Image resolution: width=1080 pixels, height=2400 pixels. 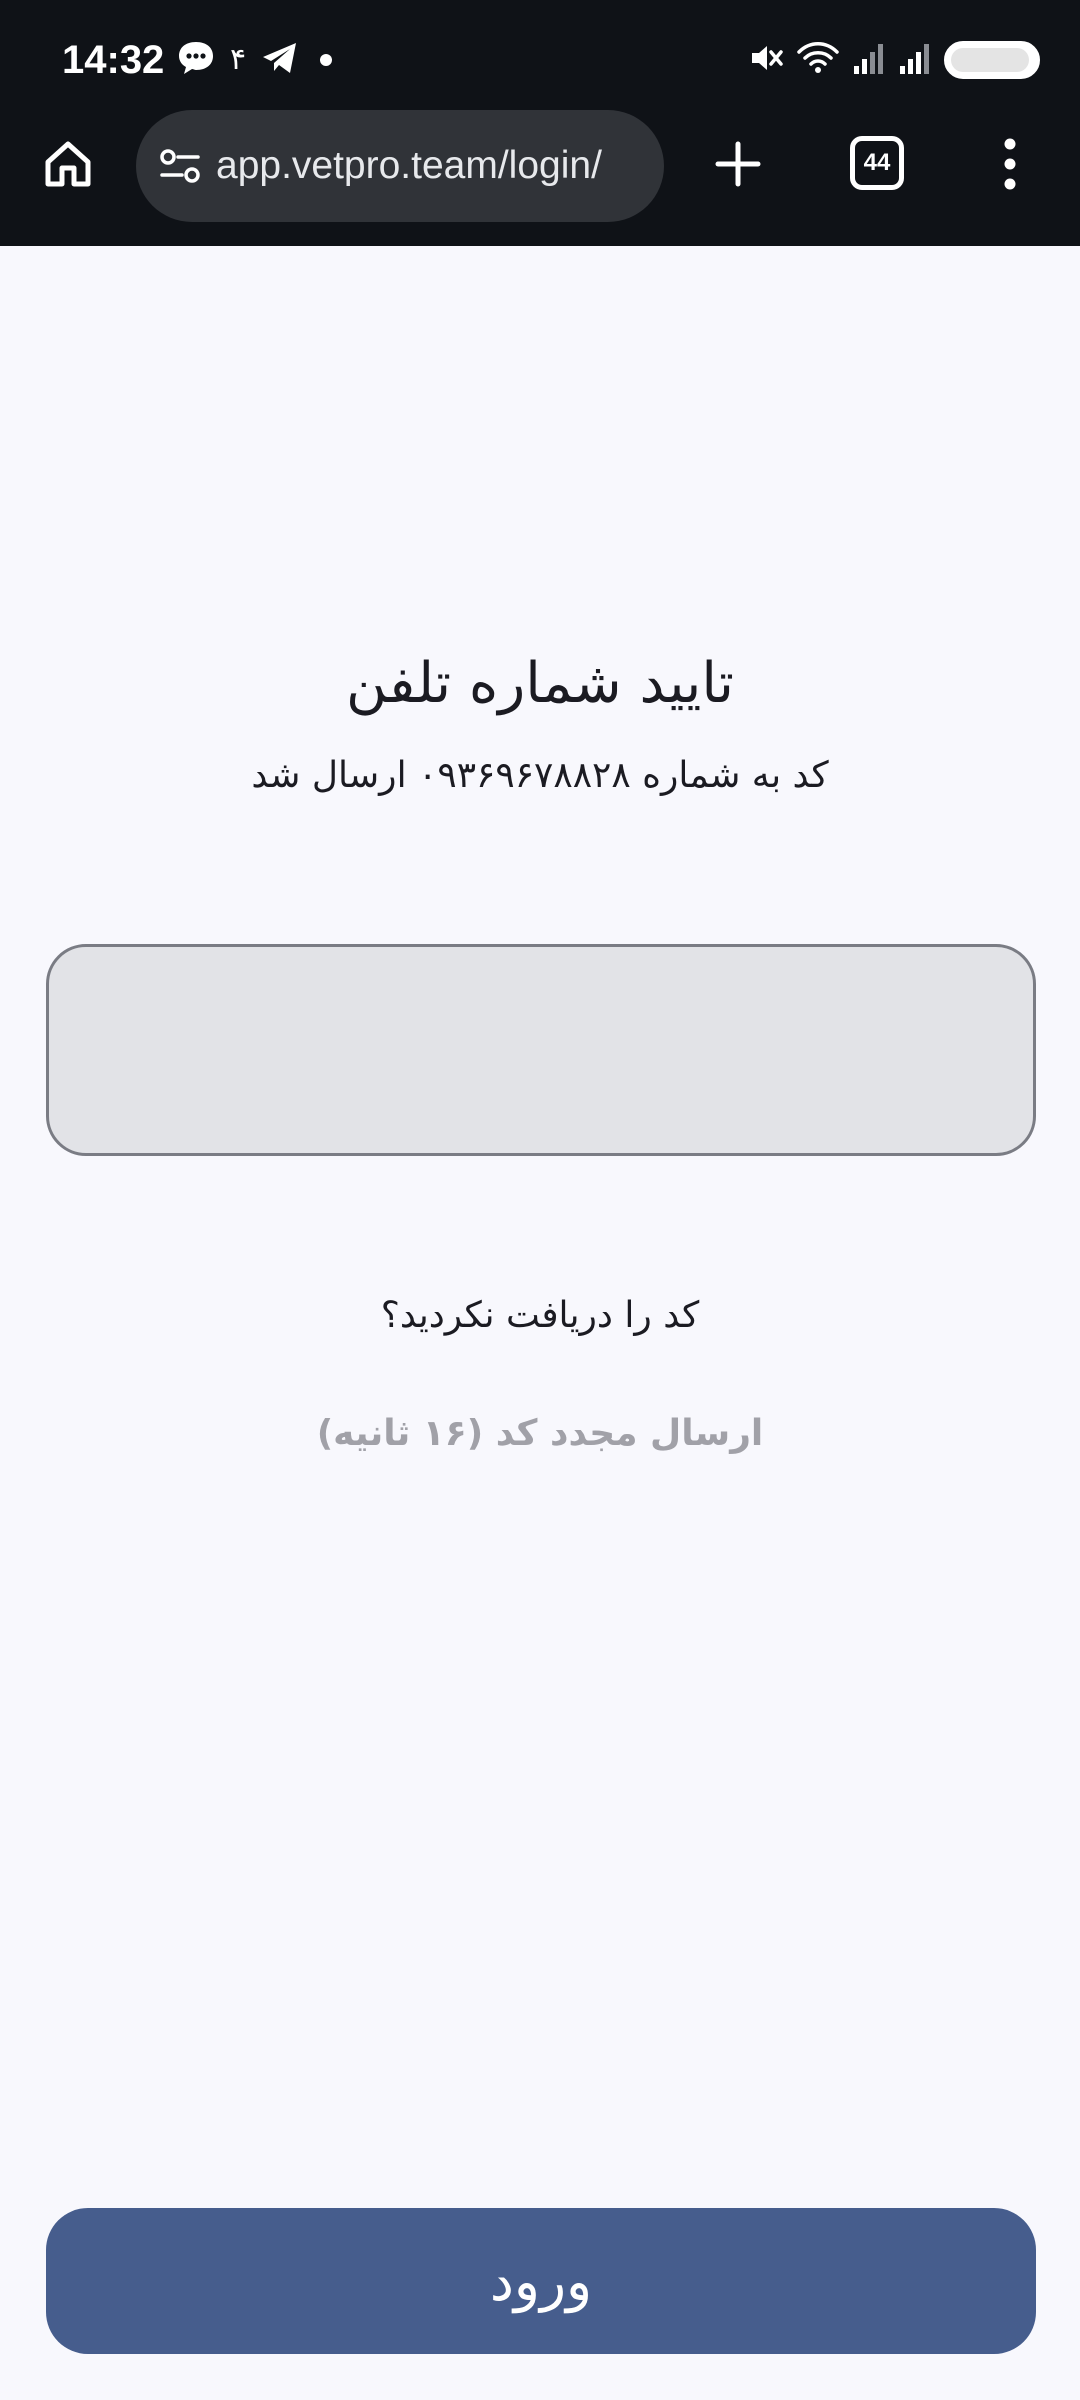 I want to click on status-time: 14:32, so click(x=113, y=60).